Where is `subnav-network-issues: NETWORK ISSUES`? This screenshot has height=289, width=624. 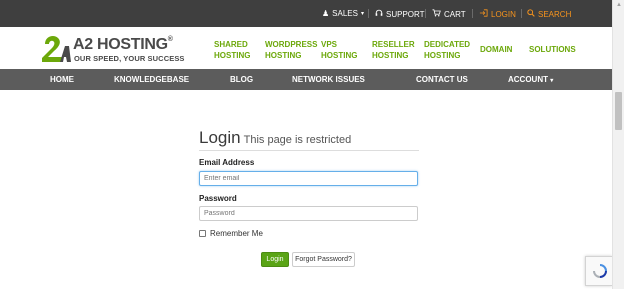 subnav-network-issues: NETWORK ISSUES is located at coordinates (328, 79).